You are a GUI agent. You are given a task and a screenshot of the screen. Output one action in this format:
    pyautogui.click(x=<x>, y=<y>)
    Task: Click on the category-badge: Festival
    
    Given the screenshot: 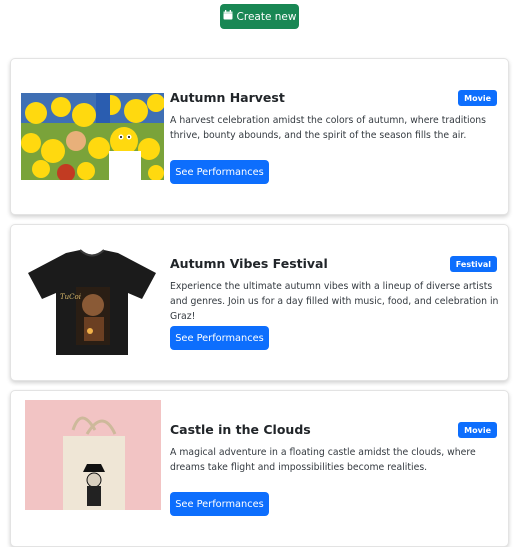 What is the action you would take?
    pyautogui.click(x=473, y=264)
    